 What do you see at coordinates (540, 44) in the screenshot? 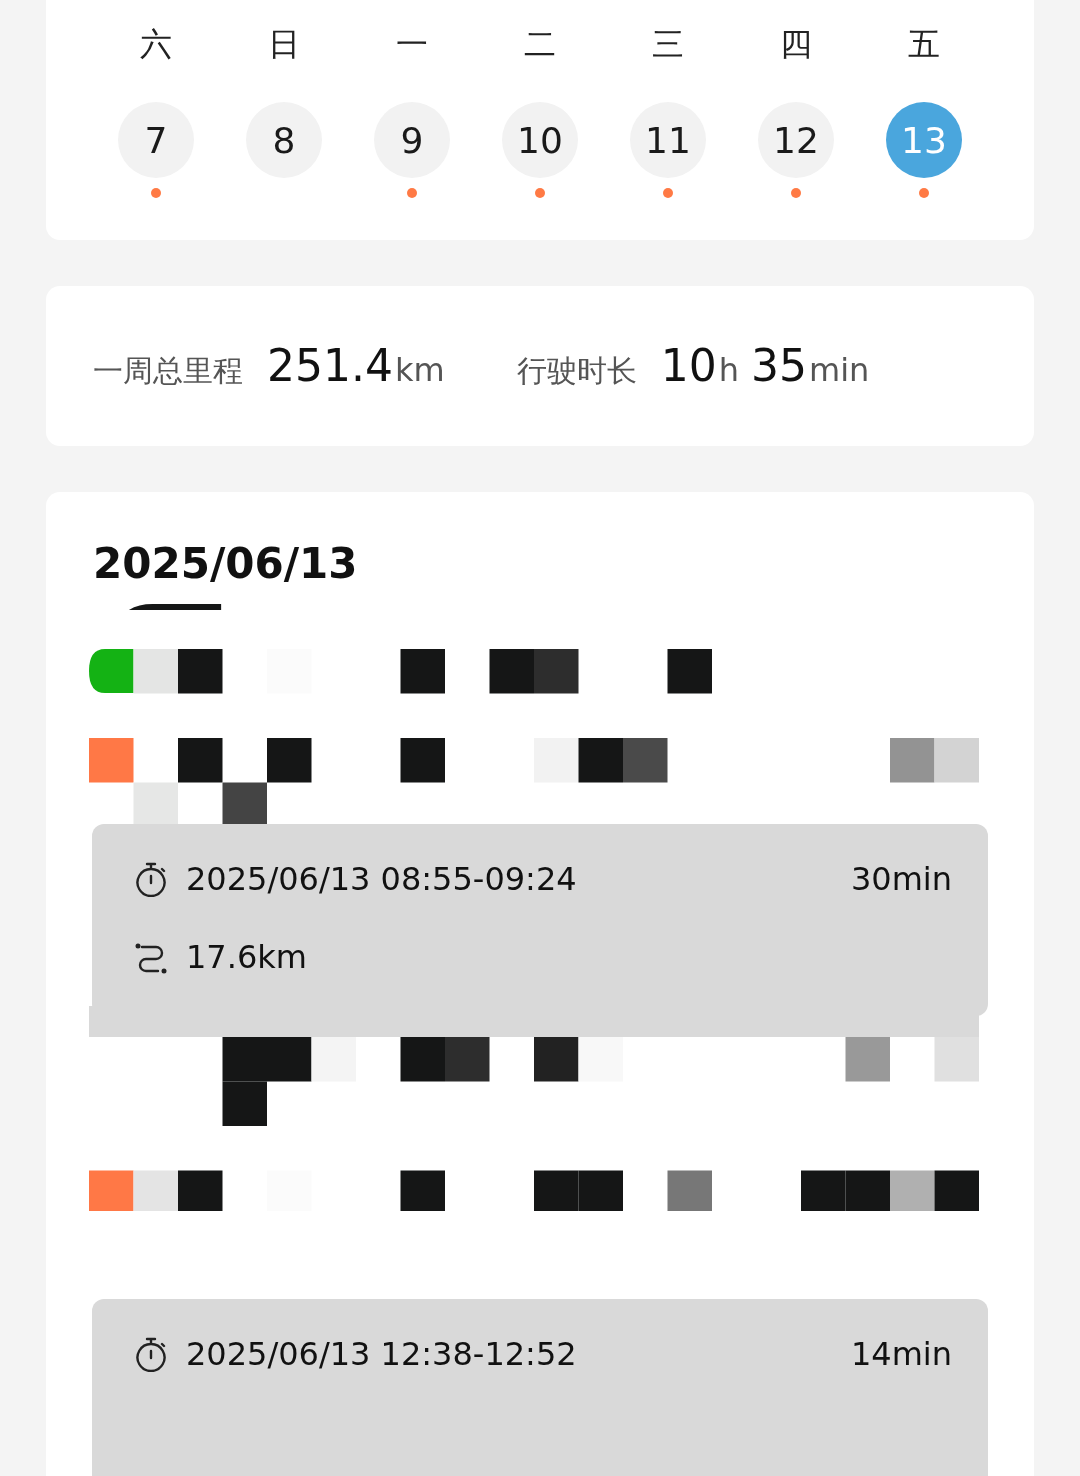
I see `weekday-label: 二` at bounding box center [540, 44].